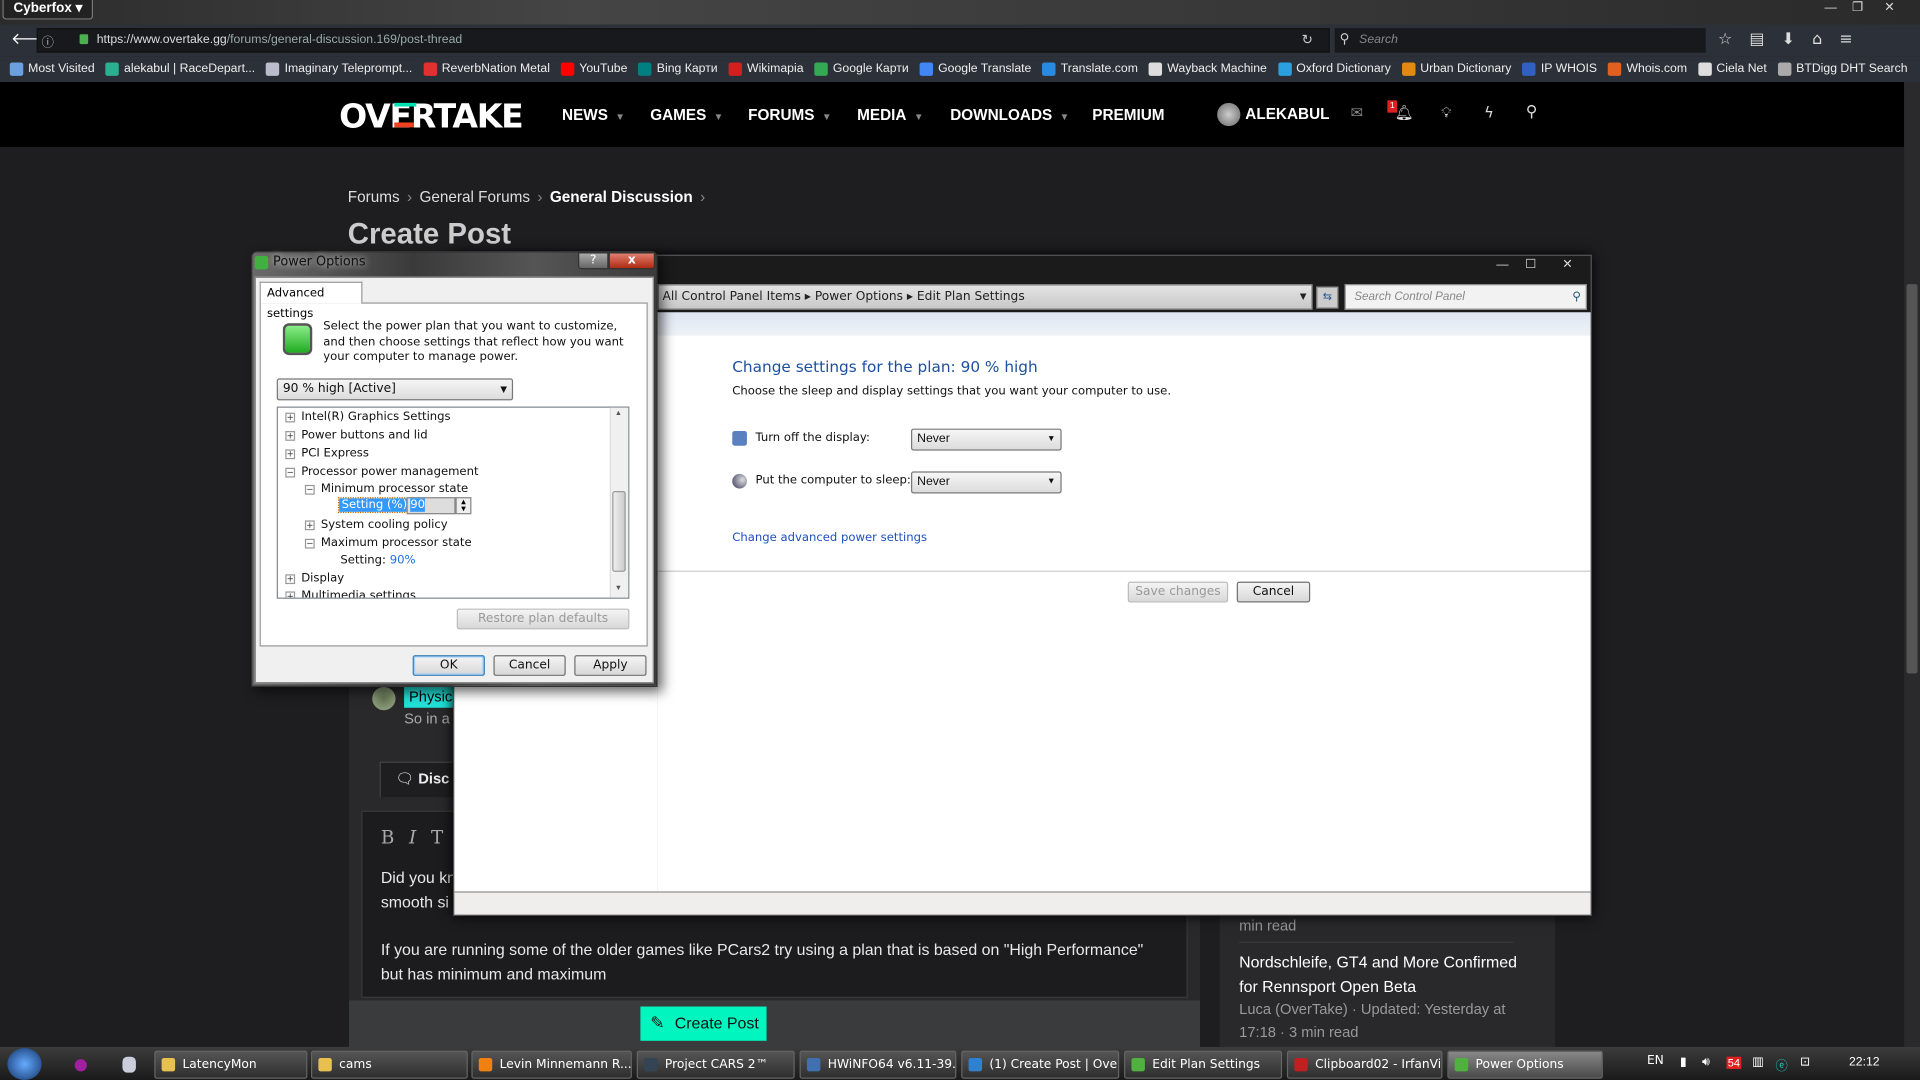  I want to click on address-segment: All Control Panel Items, so click(731, 296).